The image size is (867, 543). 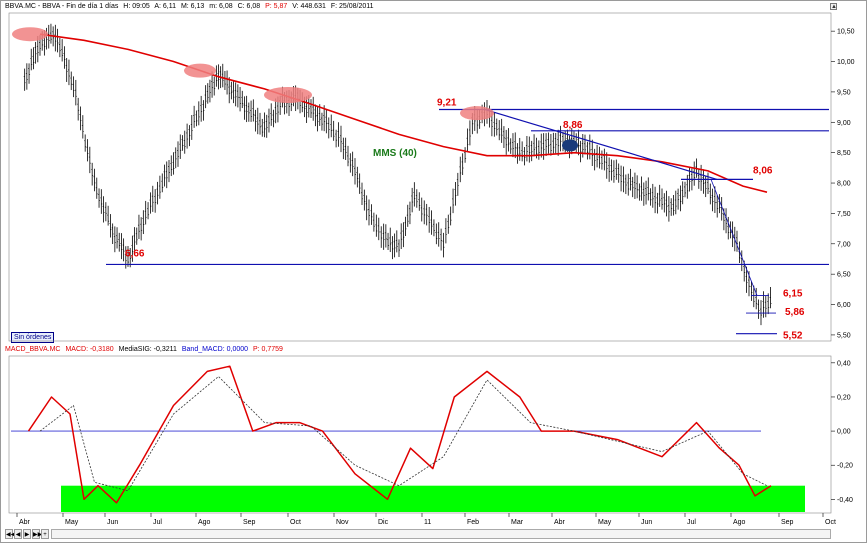 I want to click on price-annotation-label: 5,52, so click(x=793, y=336).